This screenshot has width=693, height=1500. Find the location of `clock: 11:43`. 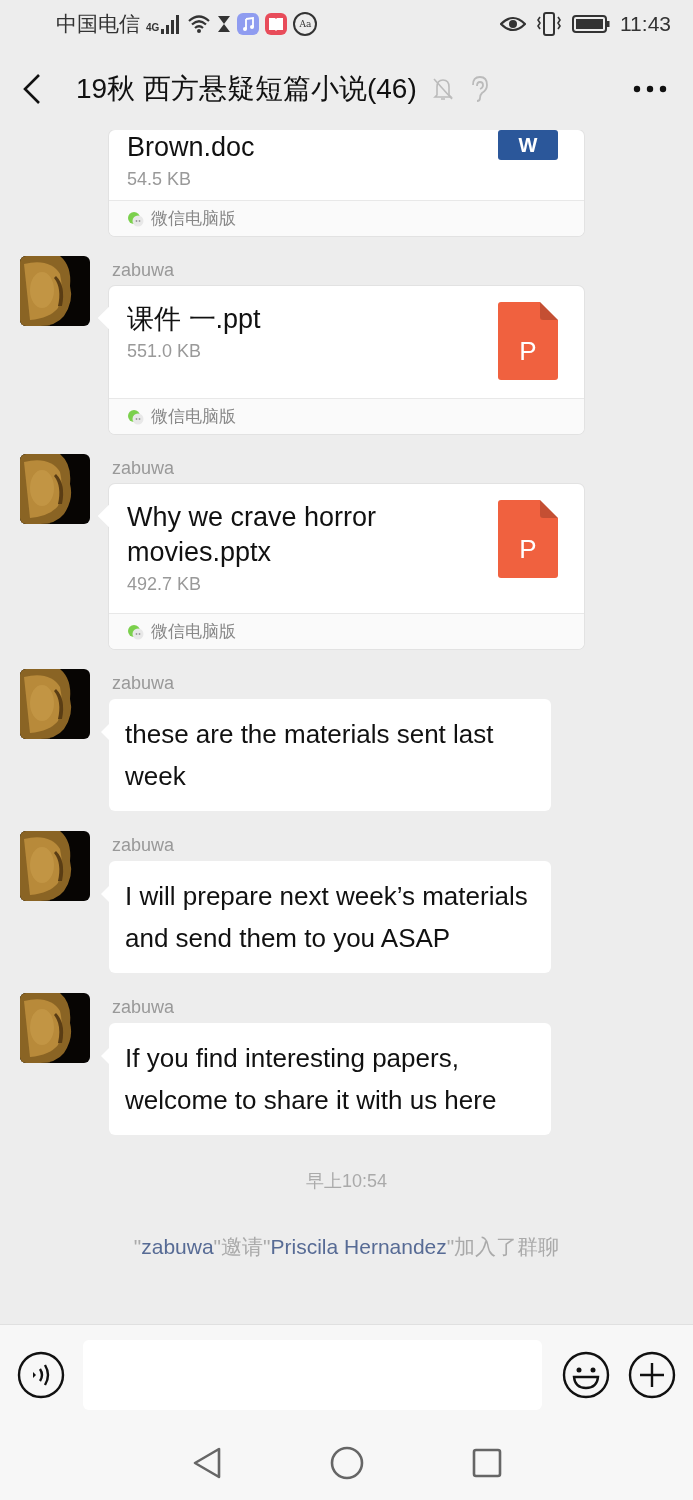

clock: 11:43 is located at coordinates (645, 24).